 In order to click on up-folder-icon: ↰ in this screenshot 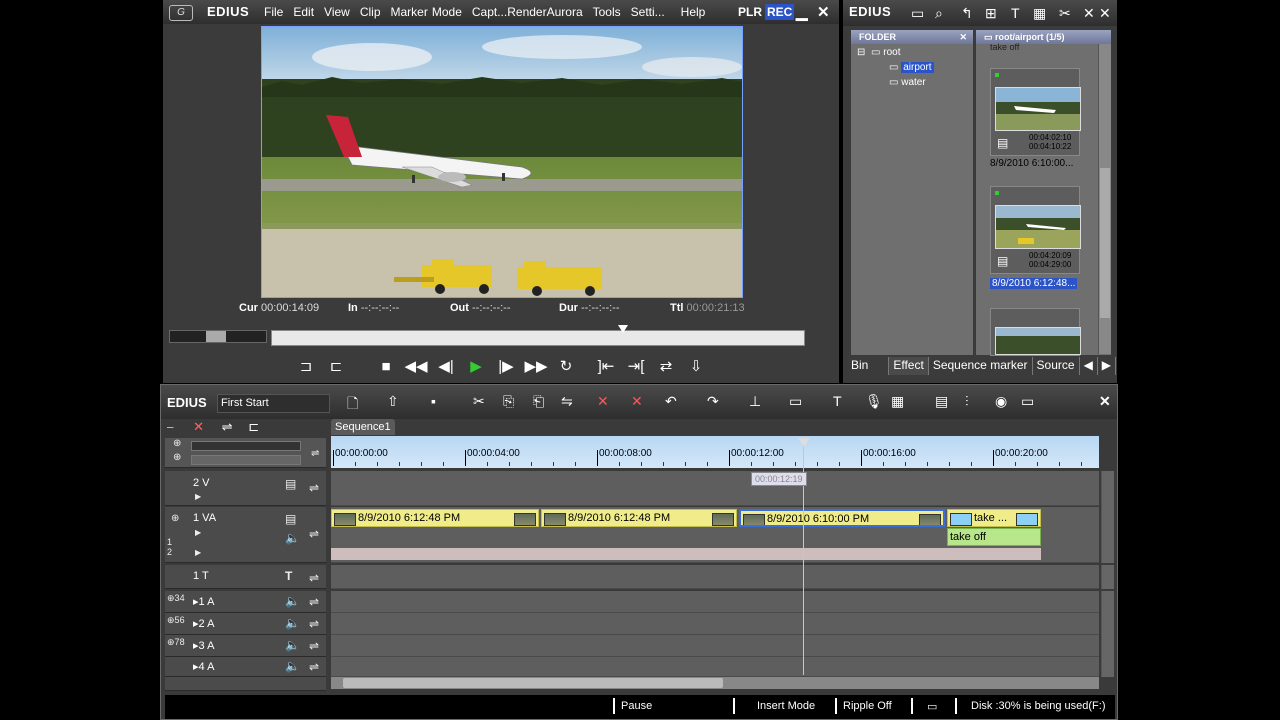, I will do `click(967, 13)`.